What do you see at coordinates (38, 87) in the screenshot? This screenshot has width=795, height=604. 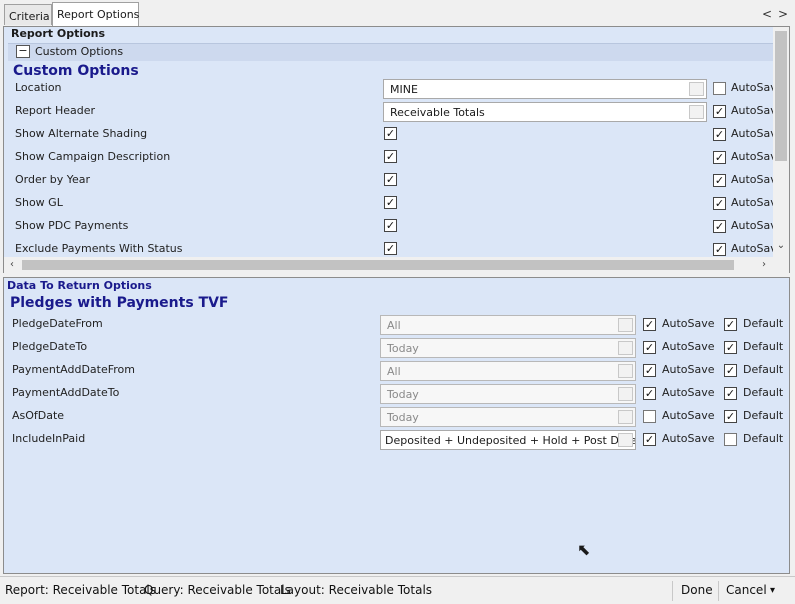 I see `option-label: Location` at bounding box center [38, 87].